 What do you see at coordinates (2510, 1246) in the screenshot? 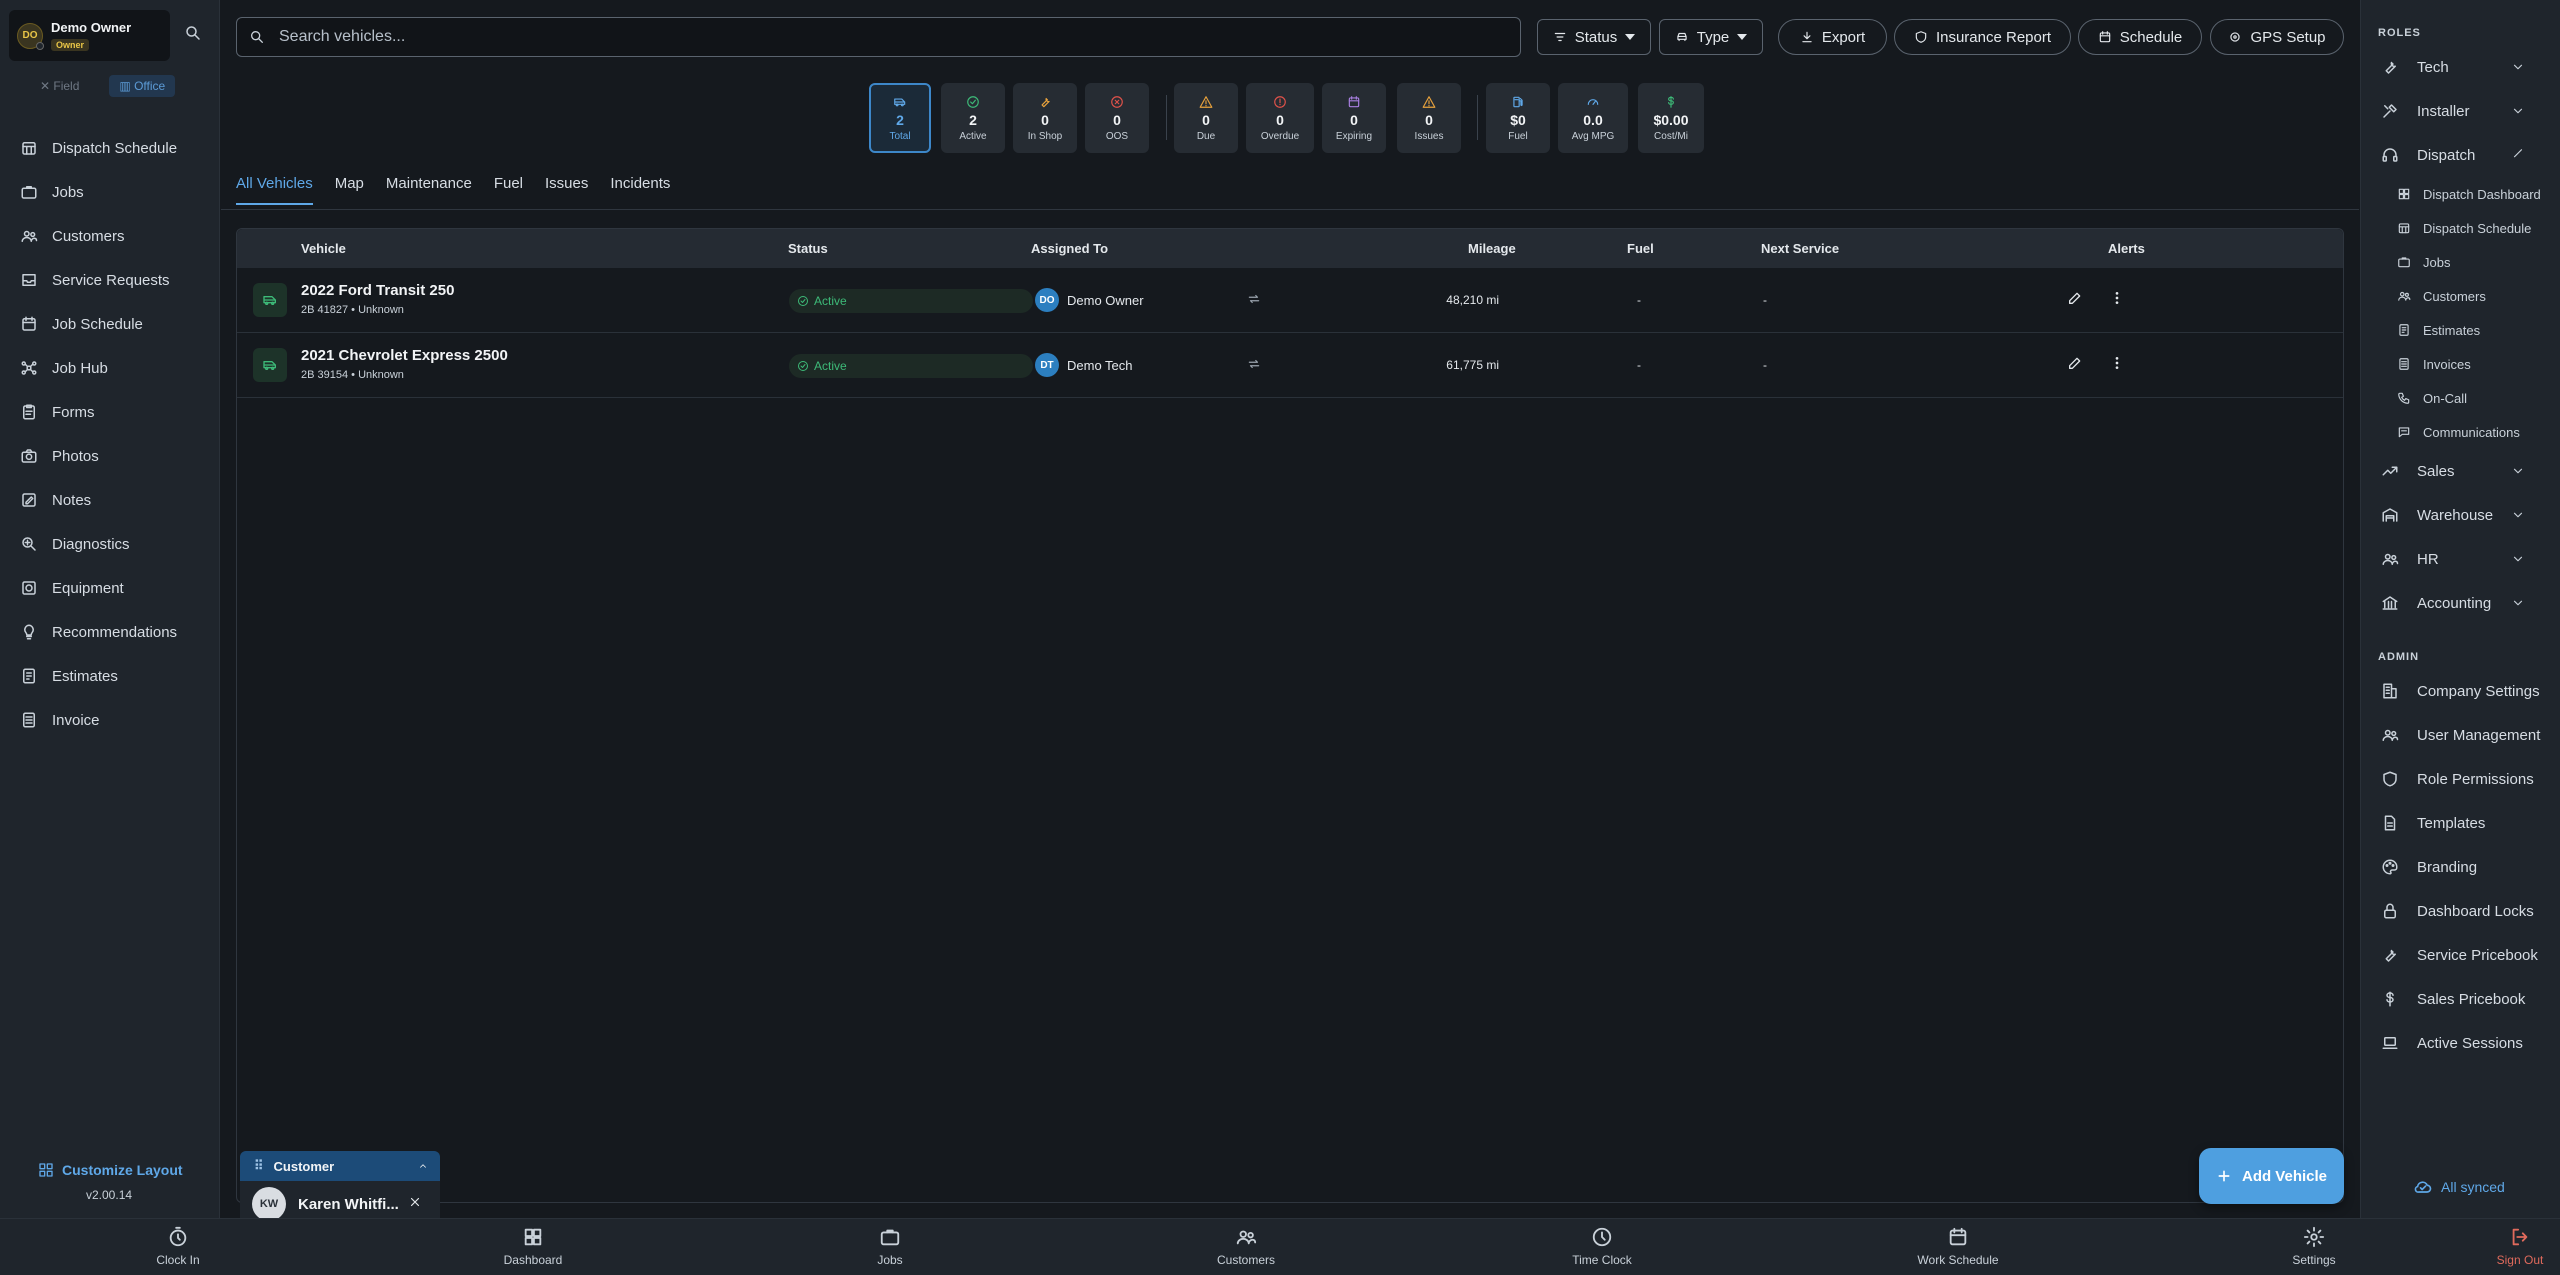
I see `bottom-nav-sign-out: Sign Out` at bounding box center [2510, 1246].